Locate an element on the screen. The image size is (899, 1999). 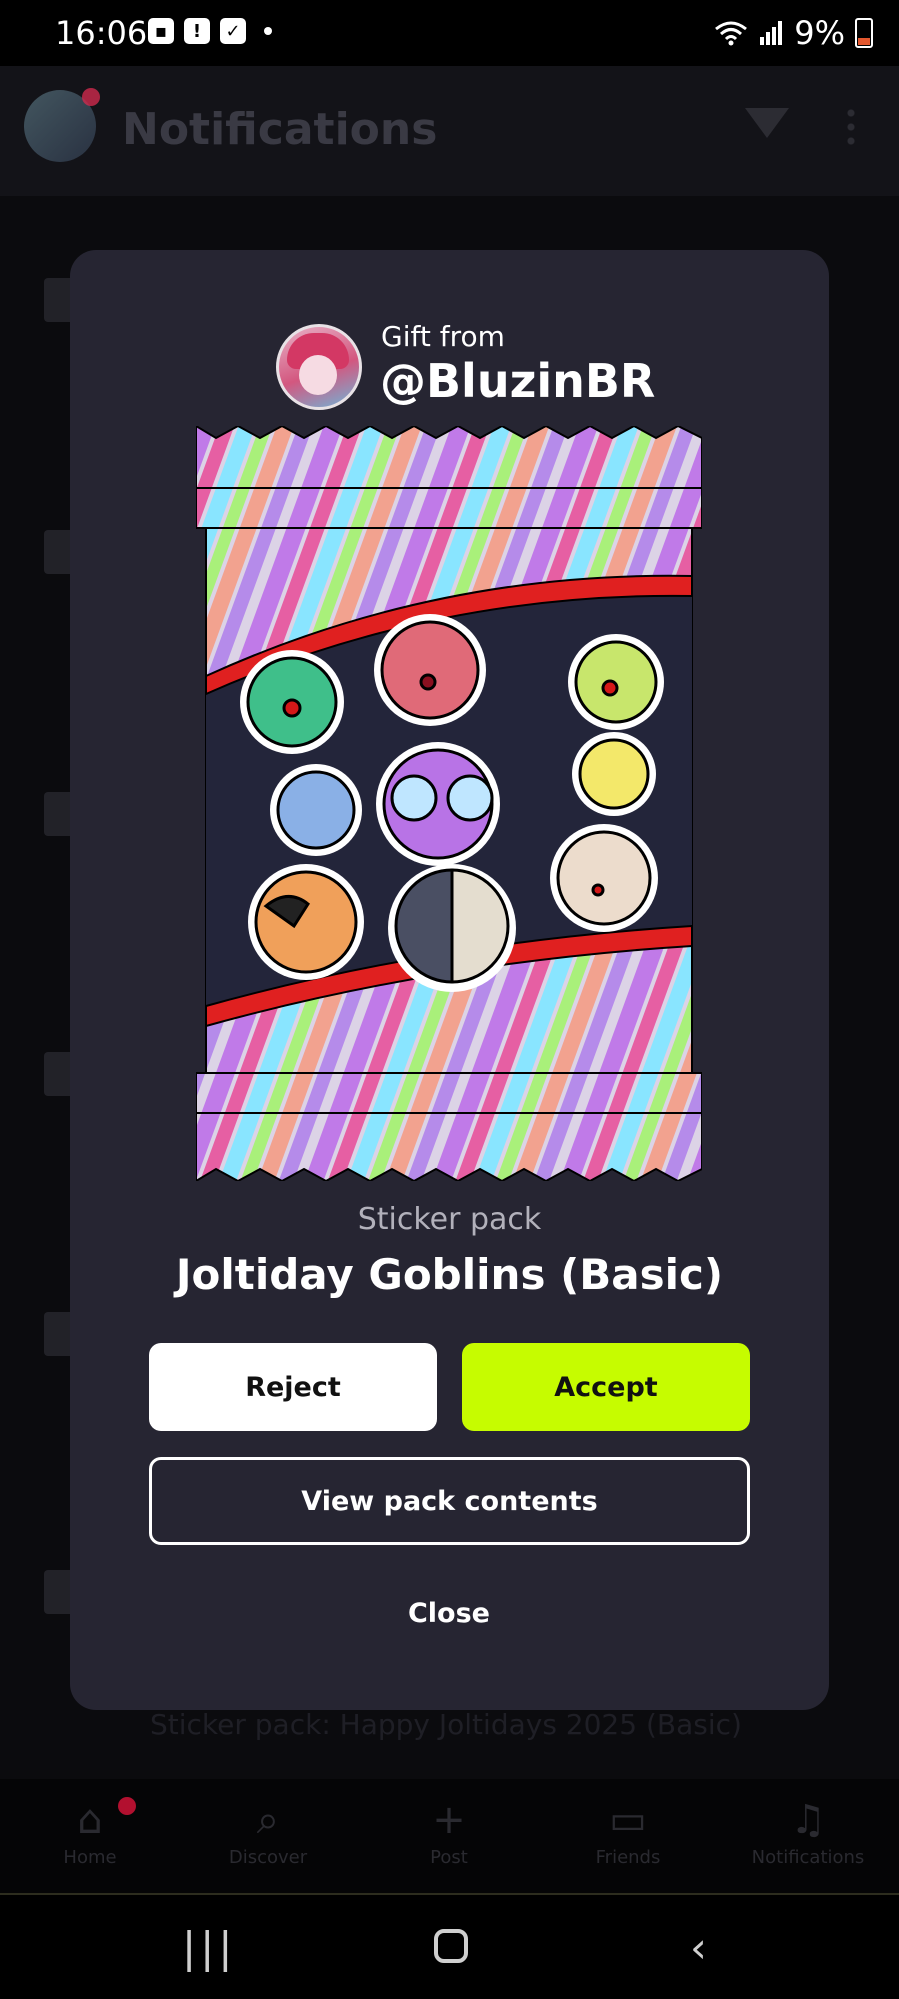
status-time: 16:06 is located at coordinates (101, 33).